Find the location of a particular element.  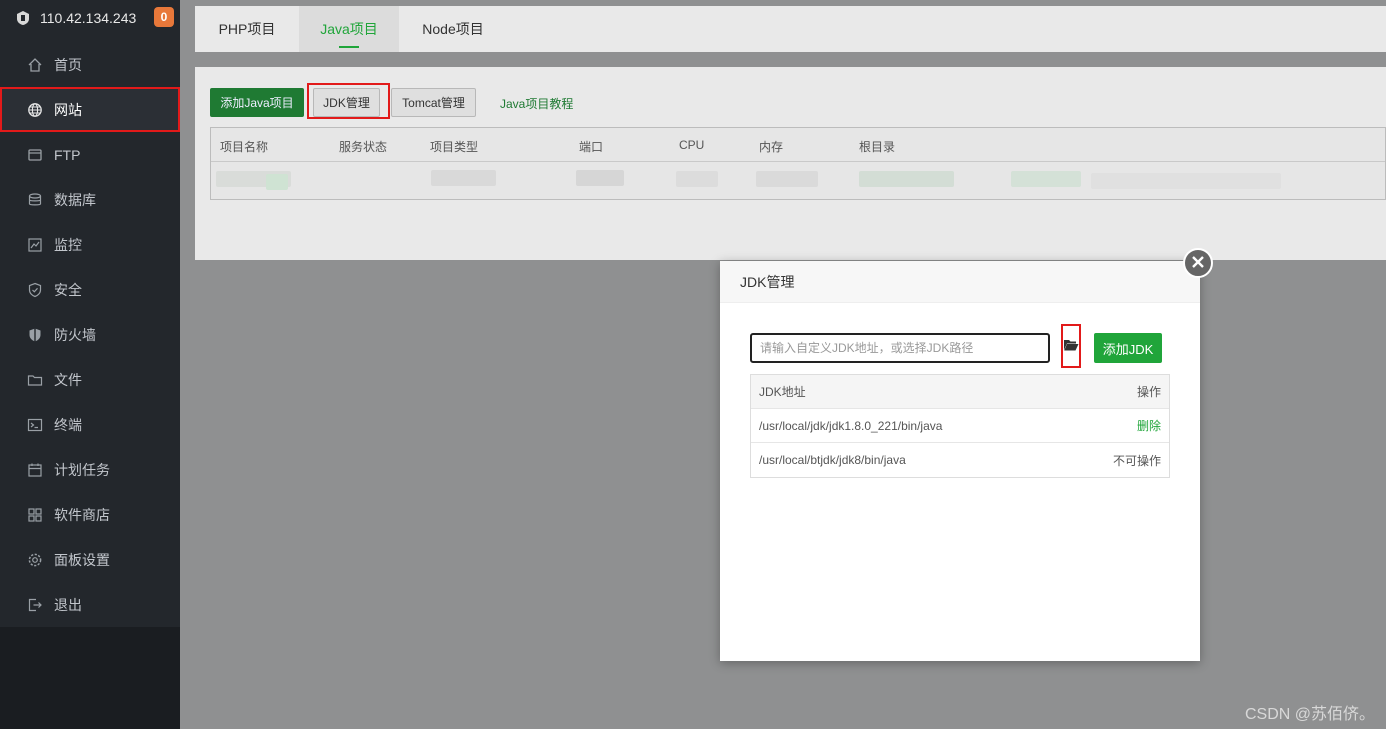

folder-icon is located at coordinates (35, 380).